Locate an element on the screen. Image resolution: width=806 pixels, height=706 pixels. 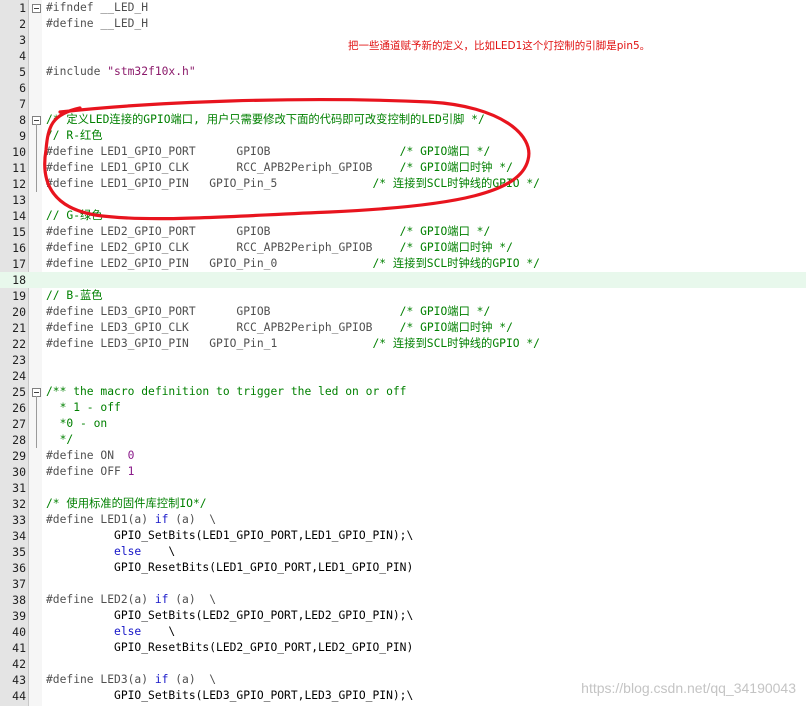
code-line: 24 is located at coordinates (403, 376).